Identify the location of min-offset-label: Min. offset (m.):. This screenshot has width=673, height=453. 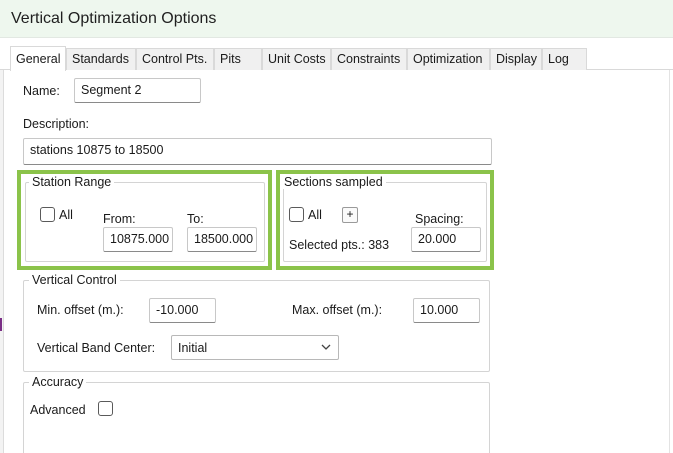
(80, 310).